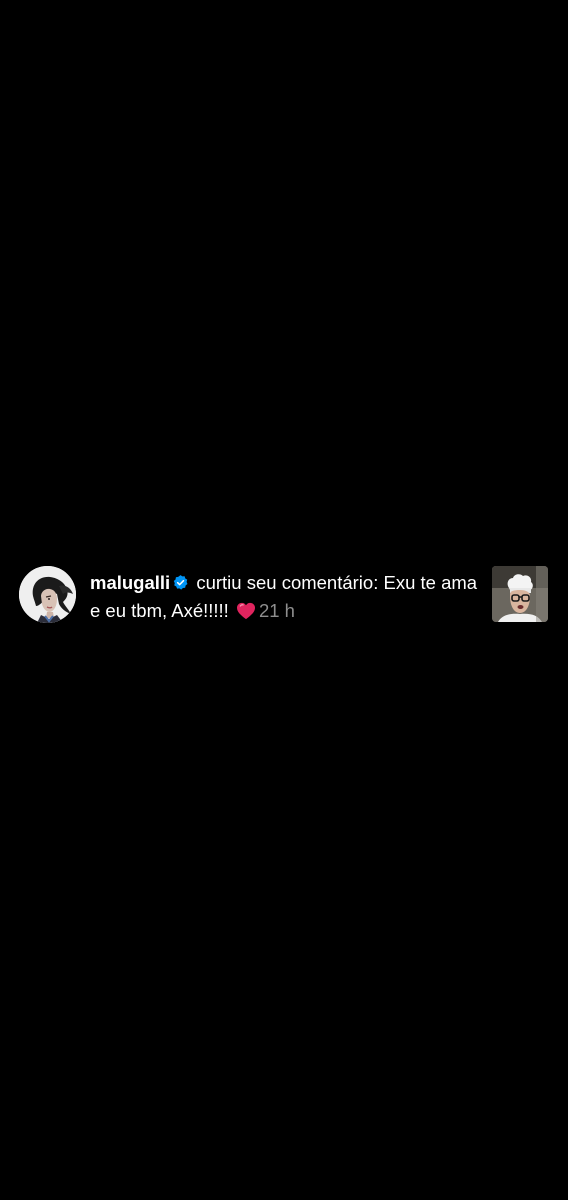 The width and height of the screenshot is (568, 1200). I want to click on post-thumbnail, so click(520, 594).